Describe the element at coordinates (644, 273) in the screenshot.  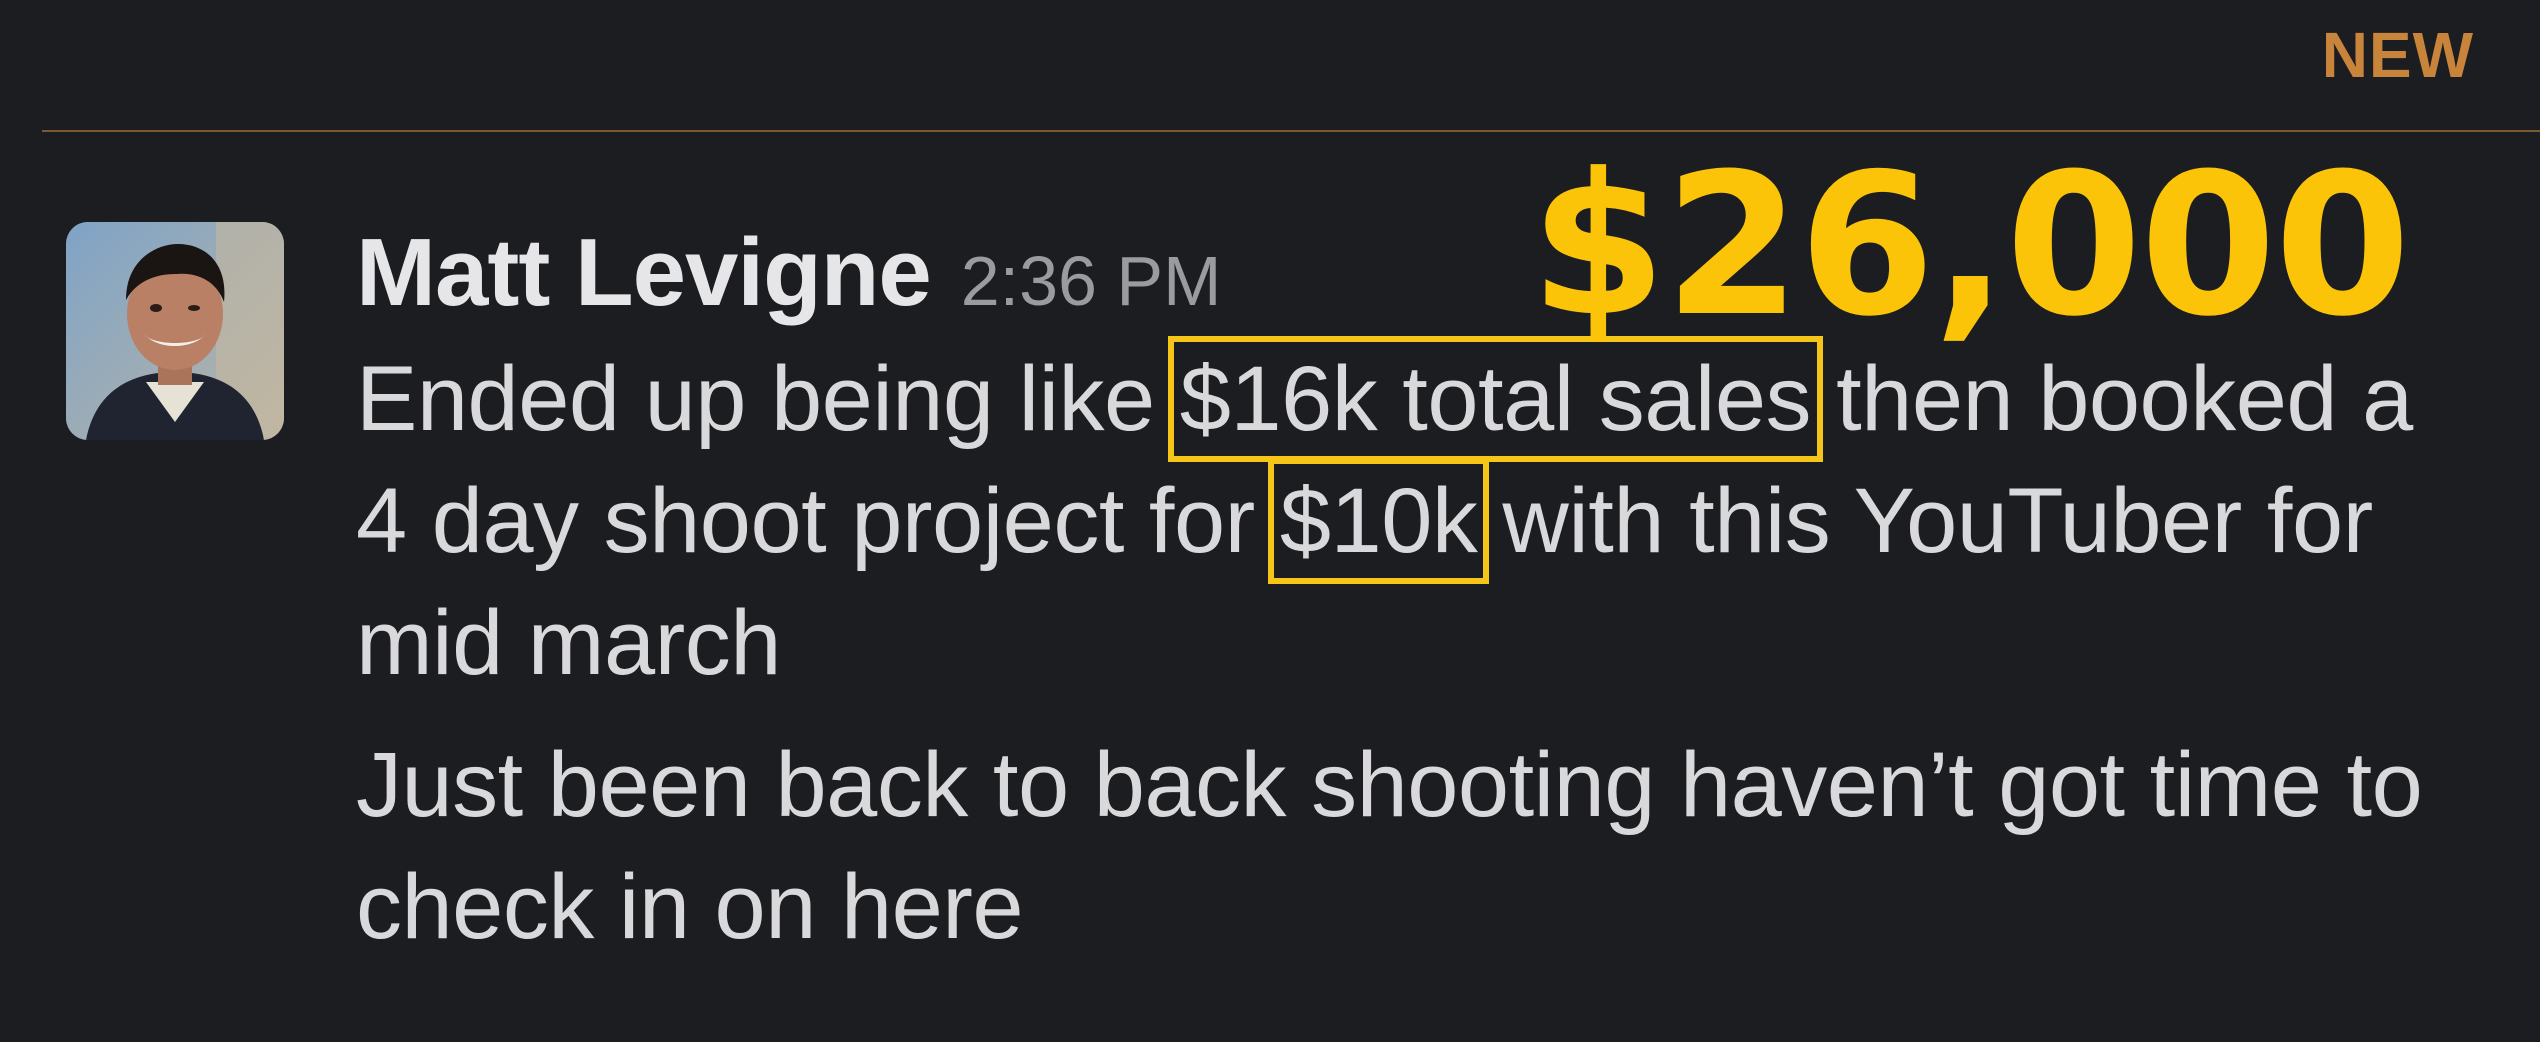
I see `author-name: Matt Levigne` at that location.